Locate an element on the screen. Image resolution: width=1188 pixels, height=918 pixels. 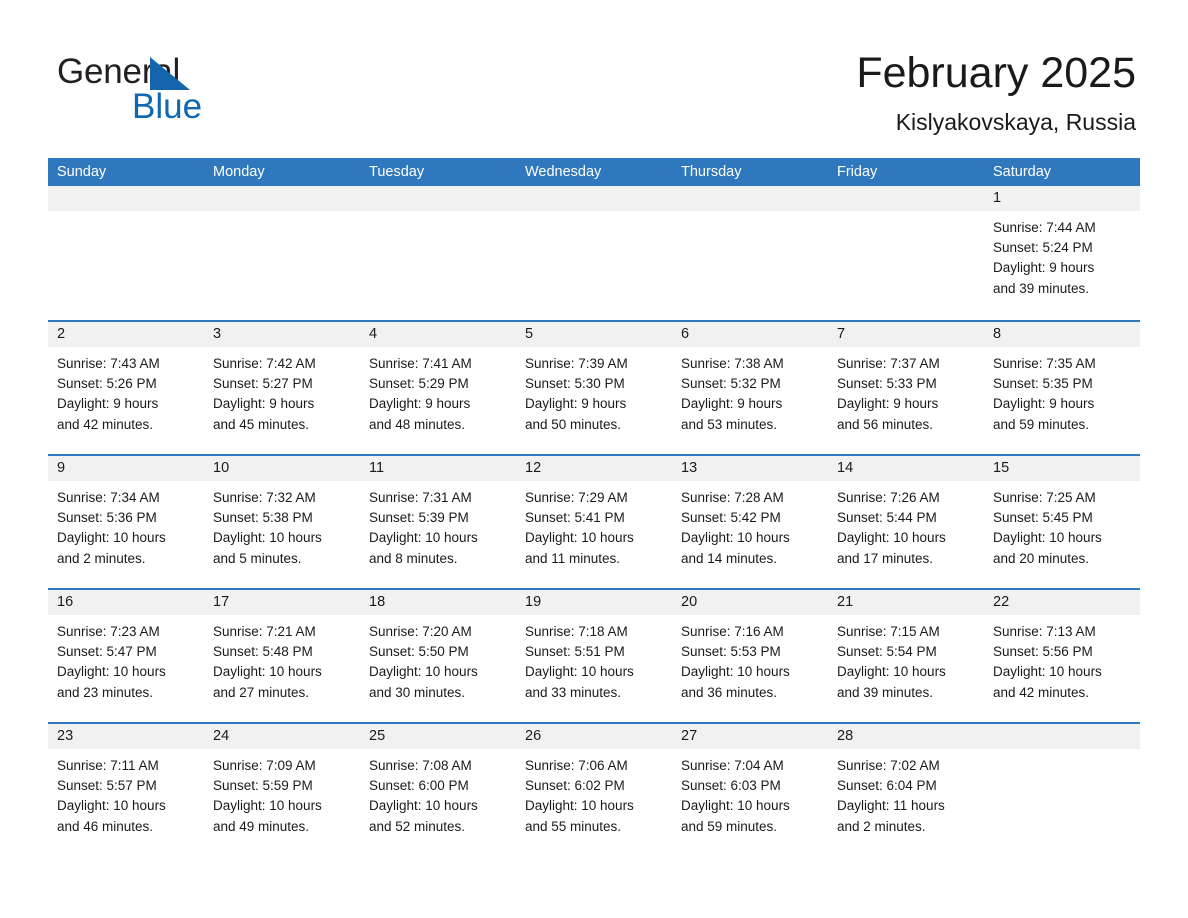
day-number: 2 is located at coordinates (61, 334).